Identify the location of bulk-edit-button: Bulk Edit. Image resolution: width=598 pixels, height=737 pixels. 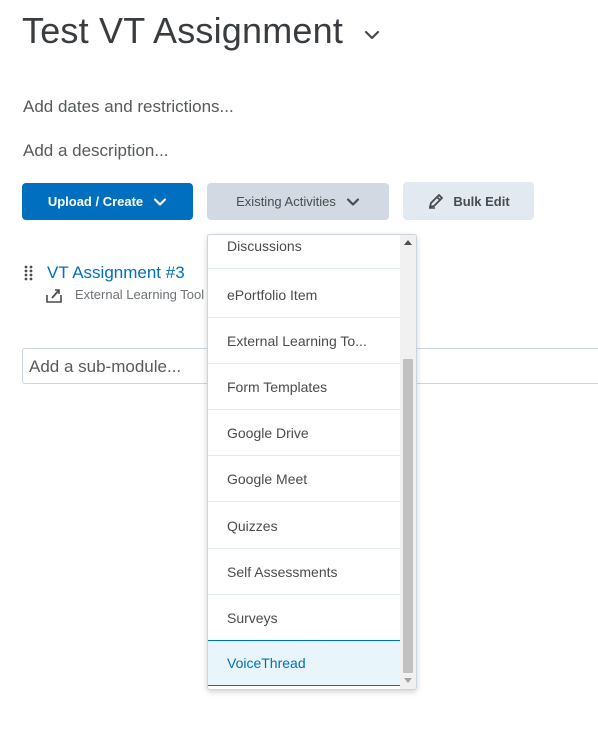
(468, 201).